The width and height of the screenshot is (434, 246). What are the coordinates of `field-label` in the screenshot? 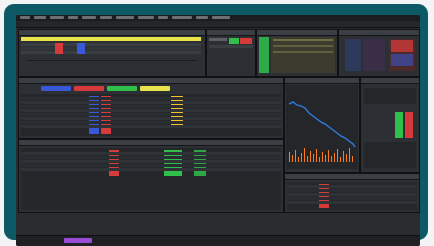 It's located at (218, 39).